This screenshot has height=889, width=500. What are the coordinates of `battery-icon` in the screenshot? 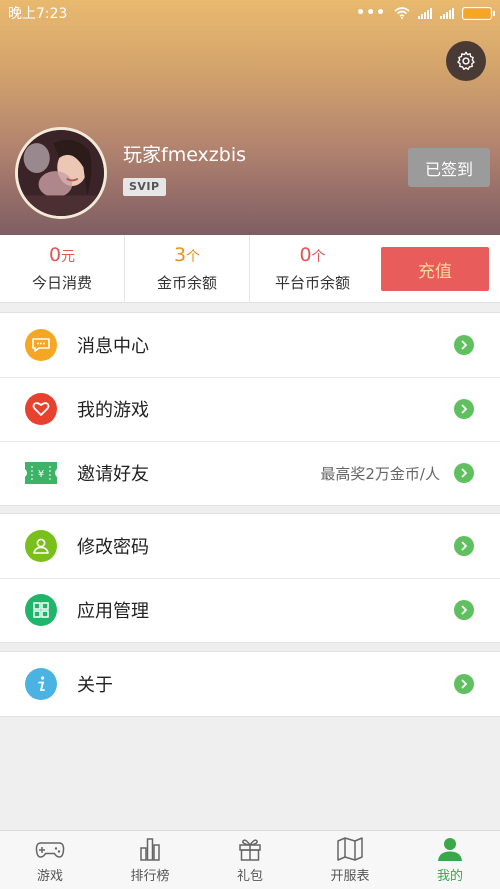 It's located at (478, 13).